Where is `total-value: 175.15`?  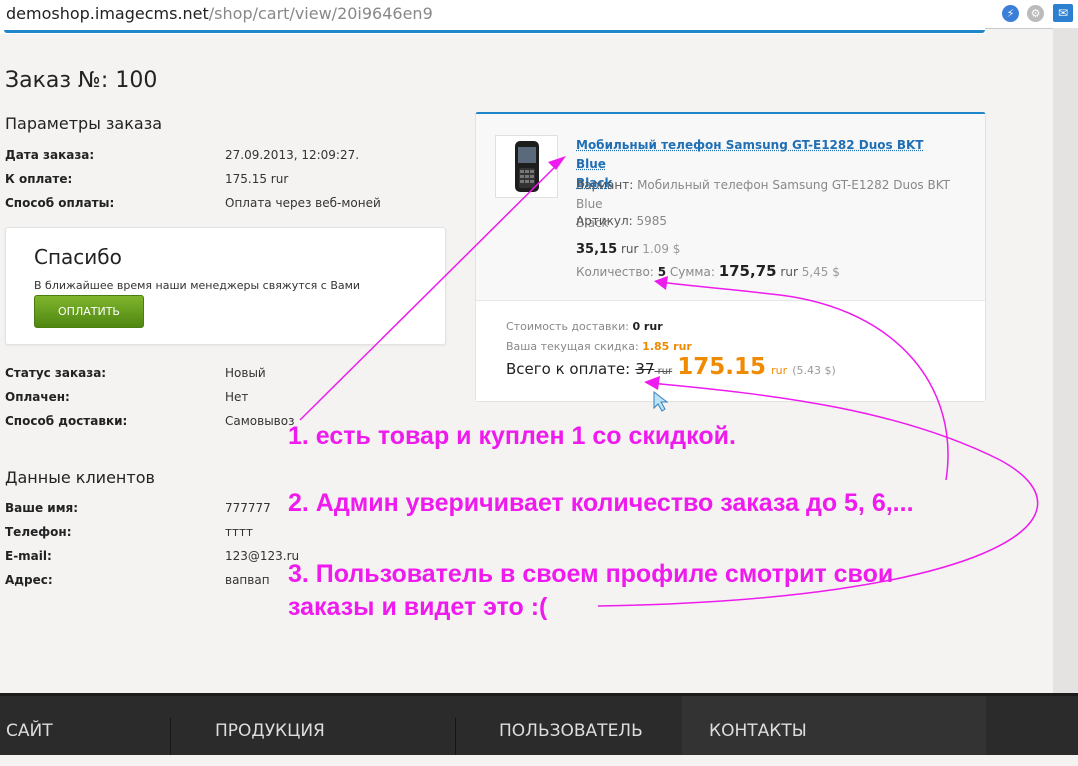
total-value: 175.15 is located at coordinates (722, 367).